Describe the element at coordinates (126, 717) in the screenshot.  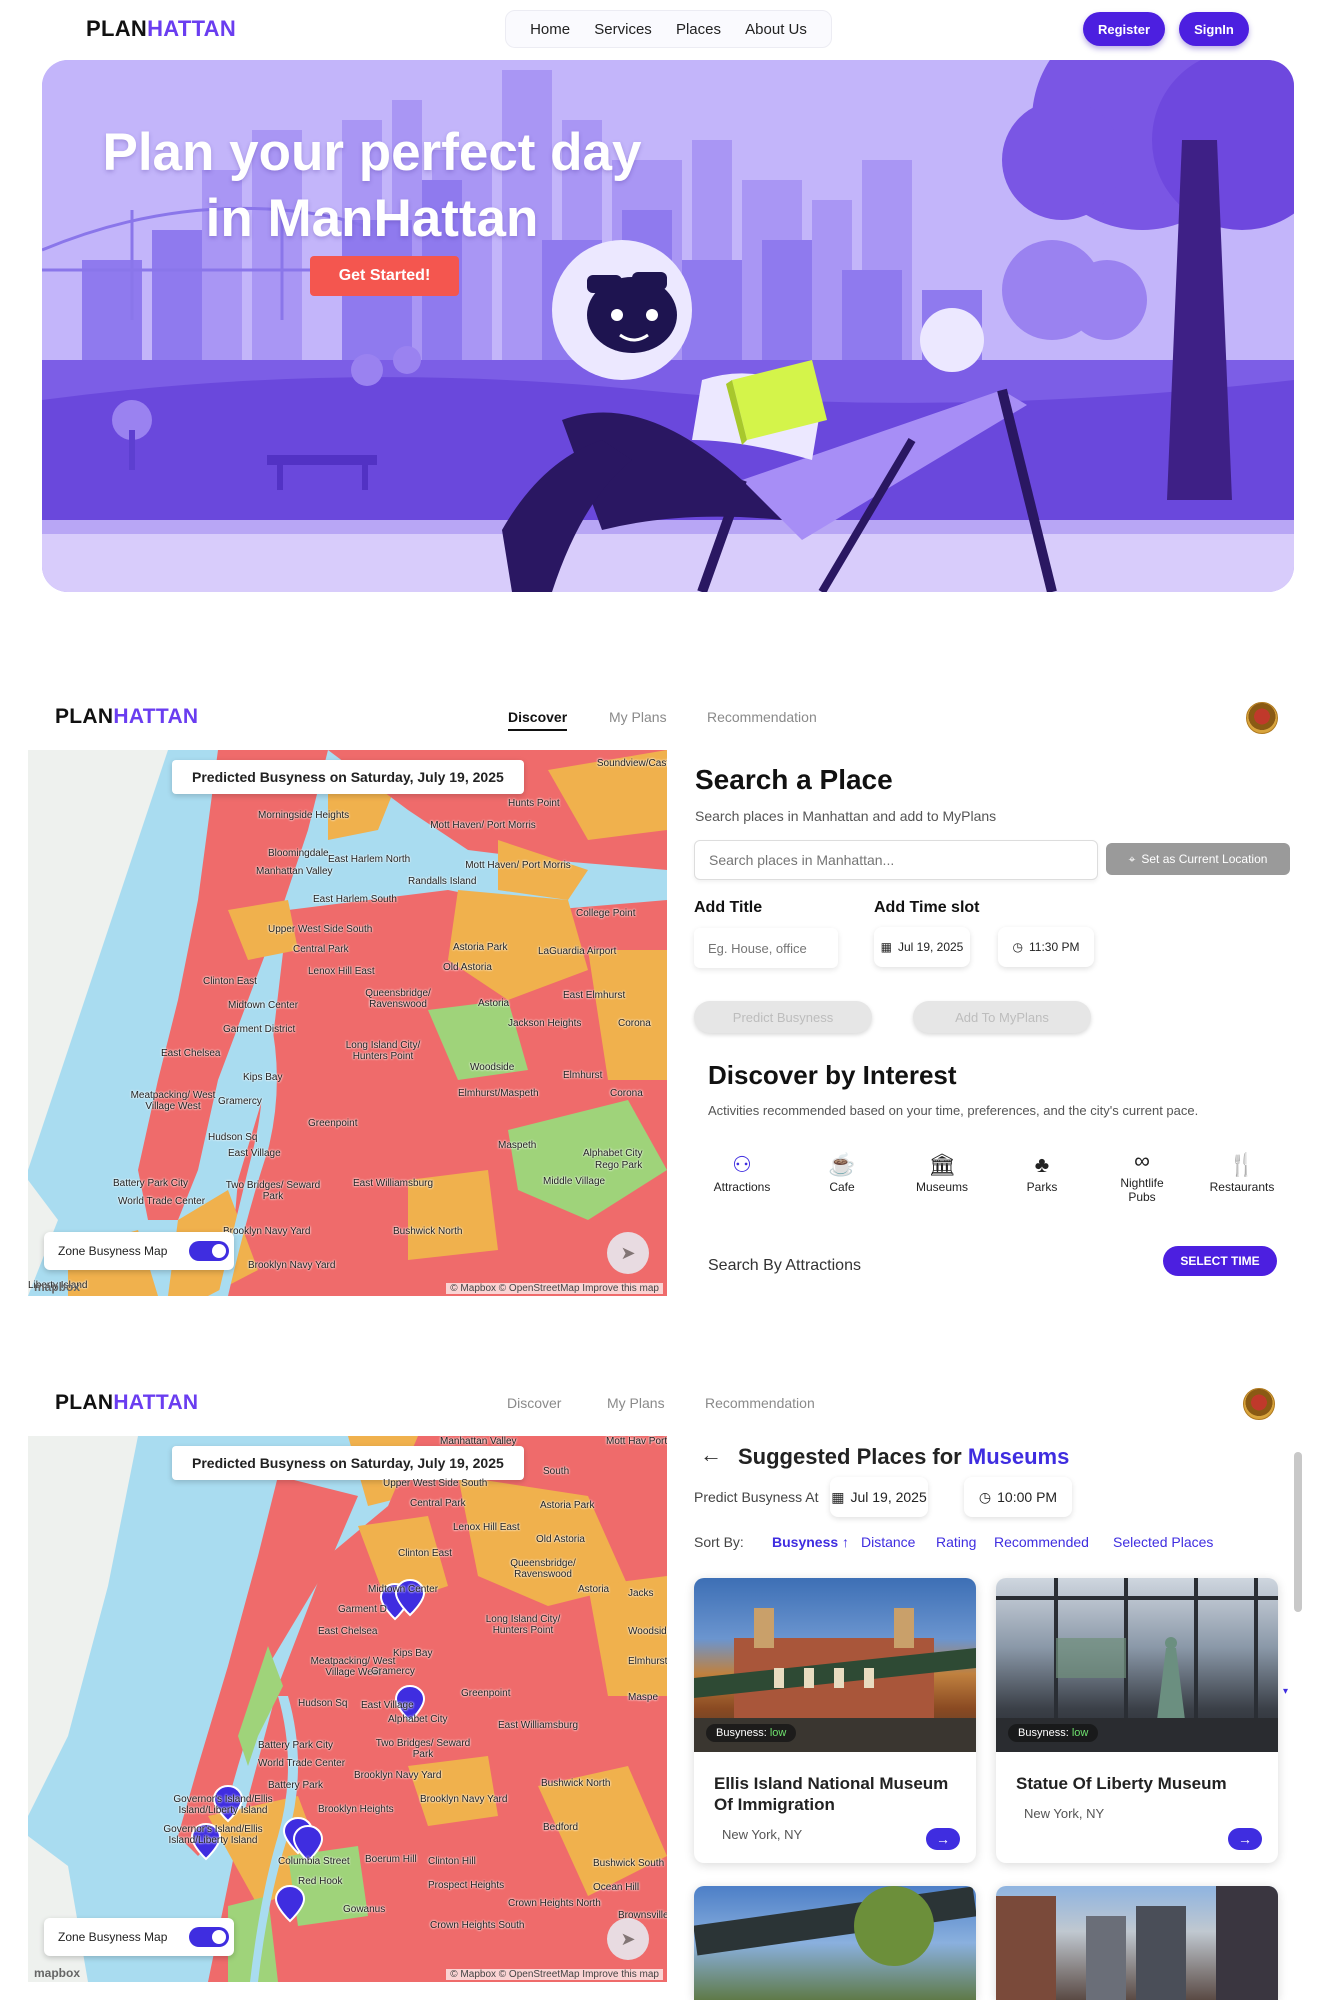
I see `app-logo: PLANHATTAN` at that location.